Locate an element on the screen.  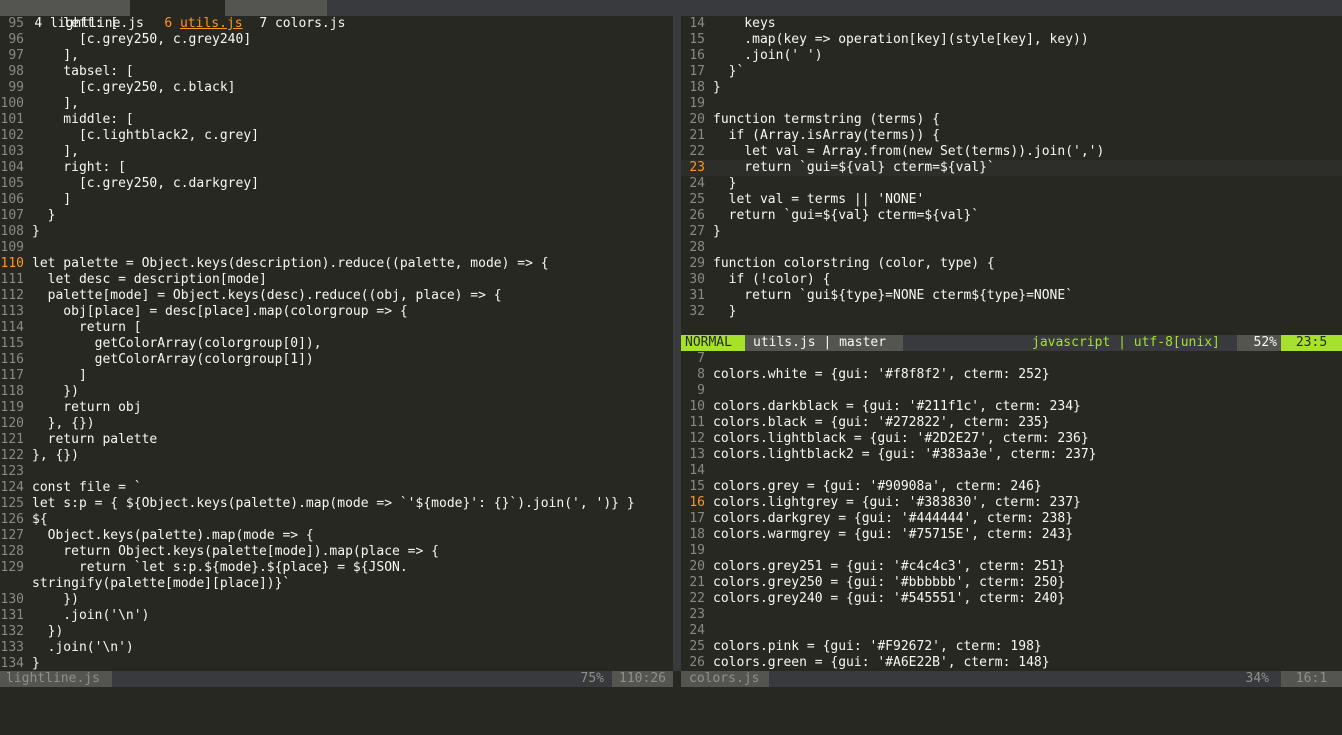
code-line: 133 .join('\n') is located at coordinates (336, 648).